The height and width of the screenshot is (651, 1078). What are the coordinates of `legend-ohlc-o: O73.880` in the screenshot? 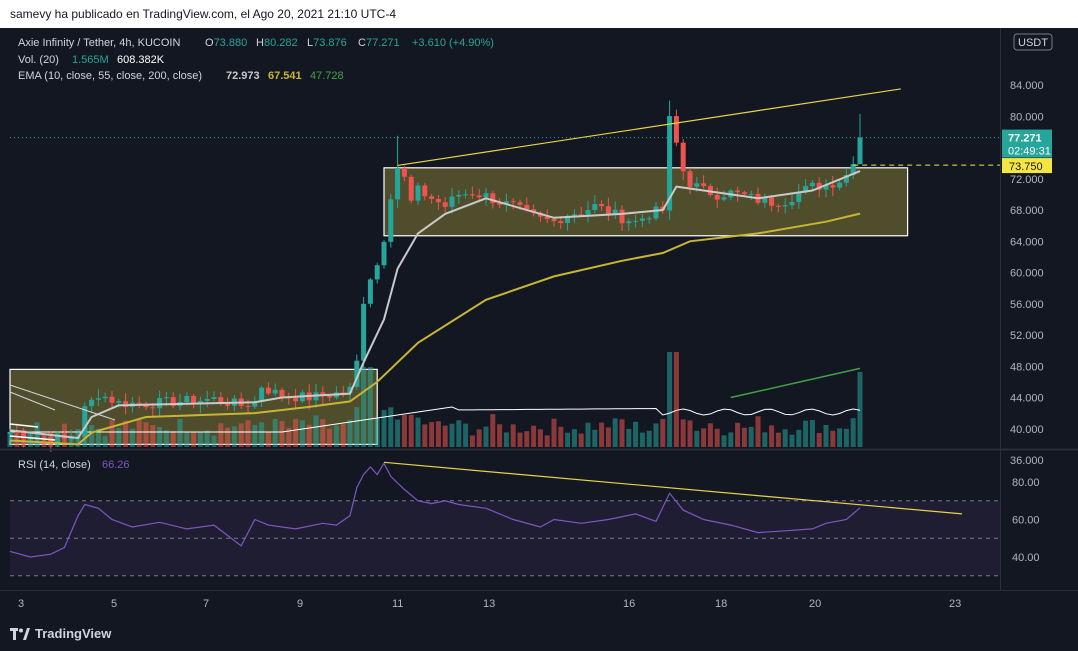 It's located at (226, 43).